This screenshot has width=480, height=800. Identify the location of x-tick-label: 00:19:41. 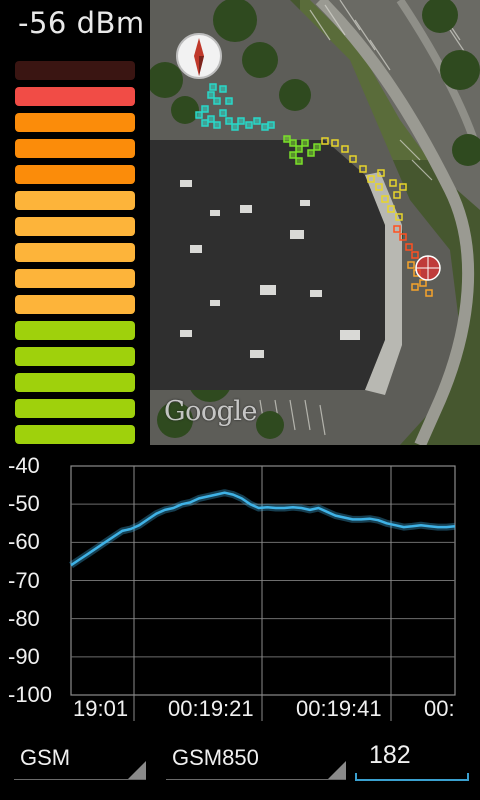
(339, 708).